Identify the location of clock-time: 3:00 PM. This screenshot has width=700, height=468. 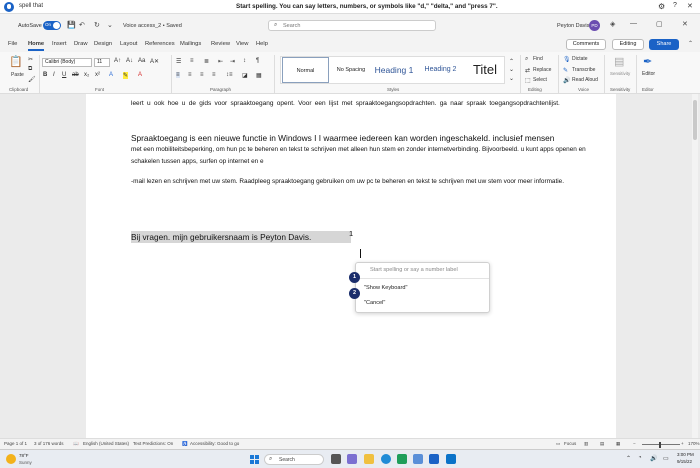
(685, 454).